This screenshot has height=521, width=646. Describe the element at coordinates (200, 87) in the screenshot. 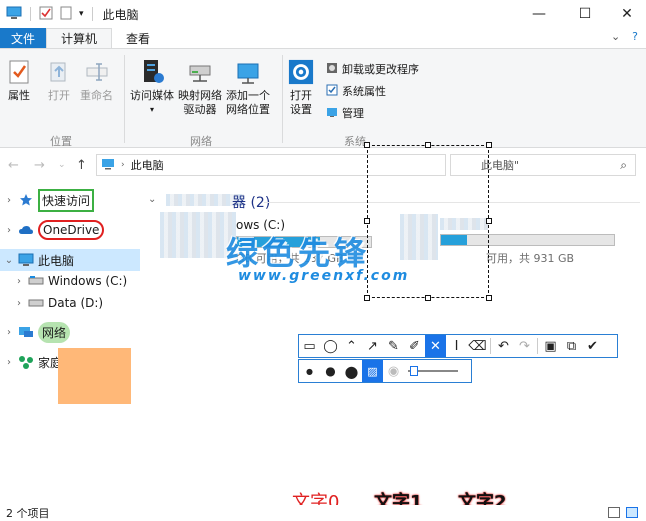

I see `map-network-drive-button: 映射网络 驱动器` at that location.